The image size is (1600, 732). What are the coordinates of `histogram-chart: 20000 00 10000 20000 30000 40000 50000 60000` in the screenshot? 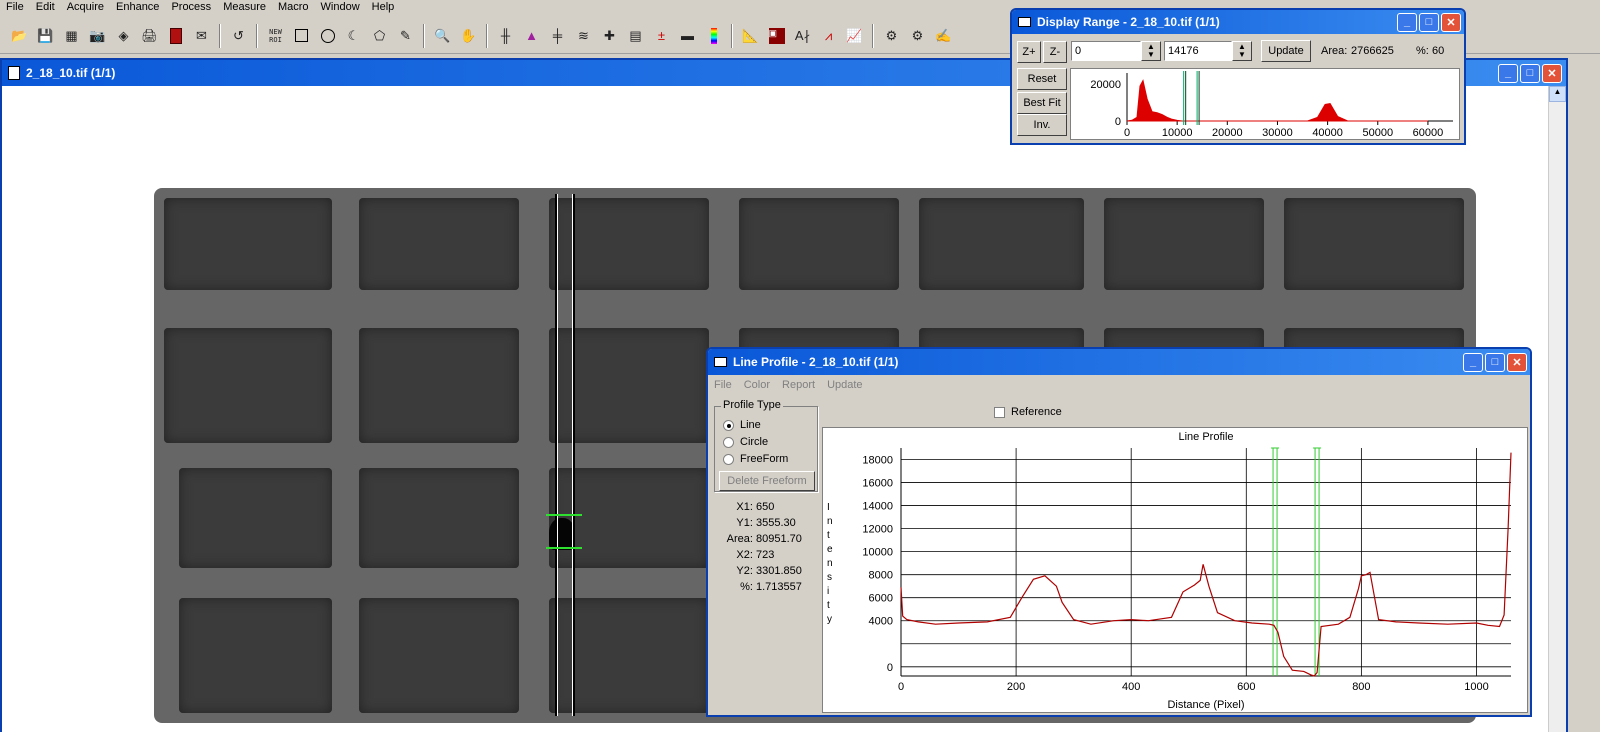 It's located at (1265, 104).